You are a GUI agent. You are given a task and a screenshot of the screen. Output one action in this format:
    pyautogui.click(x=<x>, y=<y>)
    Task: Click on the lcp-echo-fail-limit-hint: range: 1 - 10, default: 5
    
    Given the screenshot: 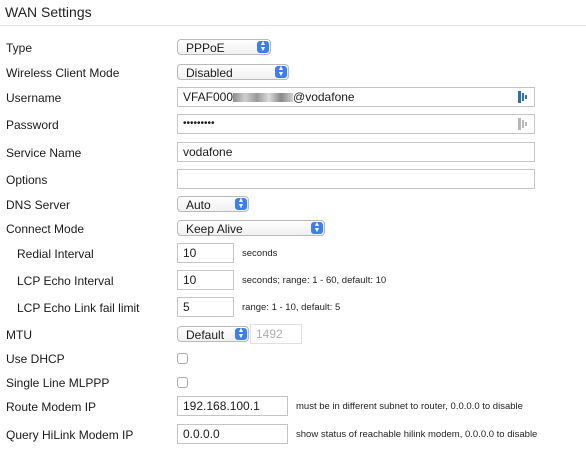 What is the action you would take?
    pyautogui.click(x=291, y=307)
    